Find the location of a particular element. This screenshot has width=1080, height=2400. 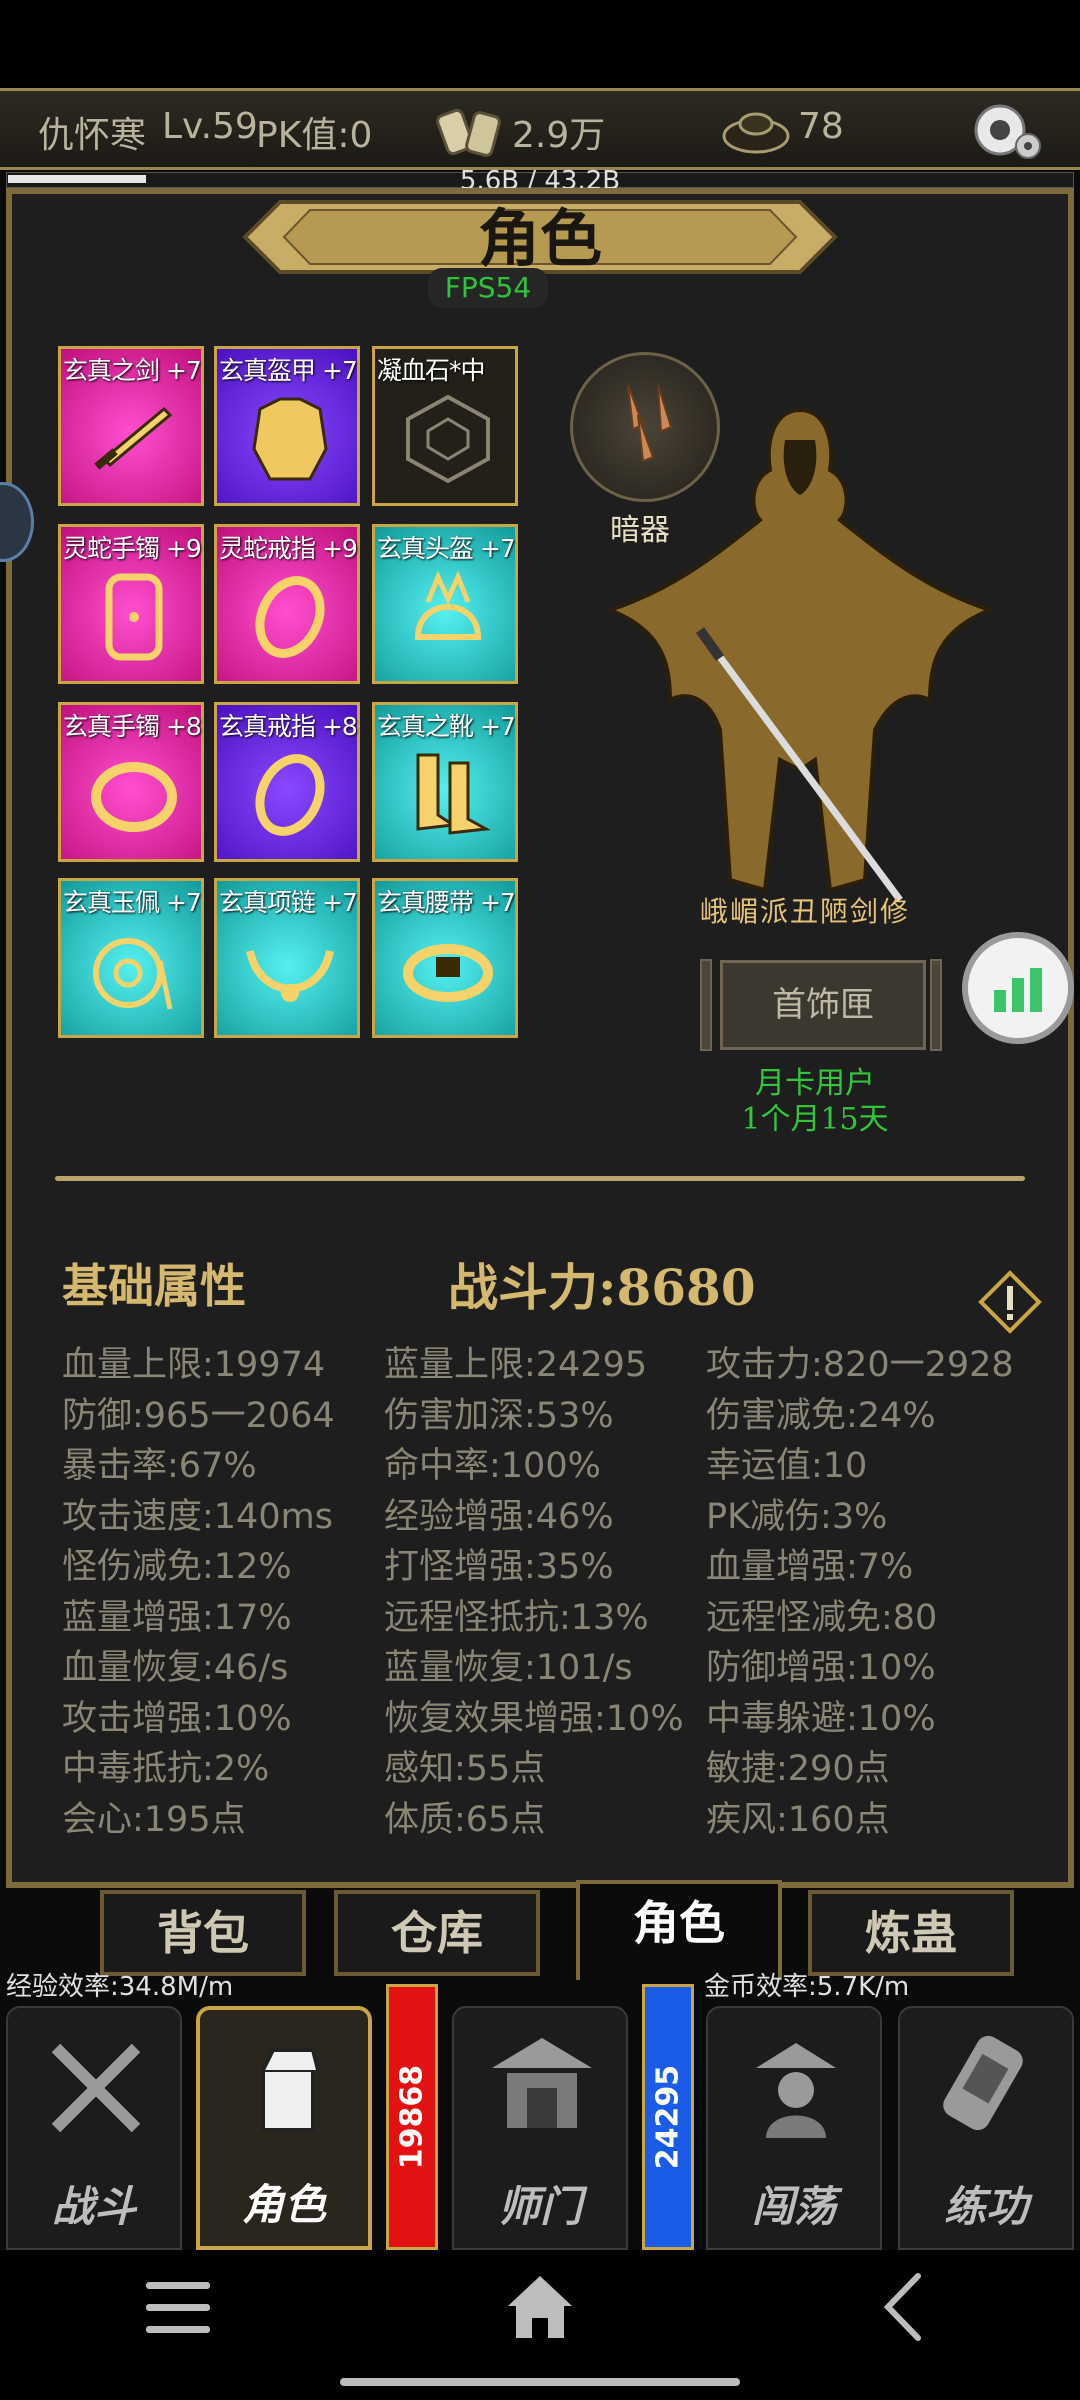

sect-label: 峨嵋派丑陋剑修 is located at coordinates (805, 911).